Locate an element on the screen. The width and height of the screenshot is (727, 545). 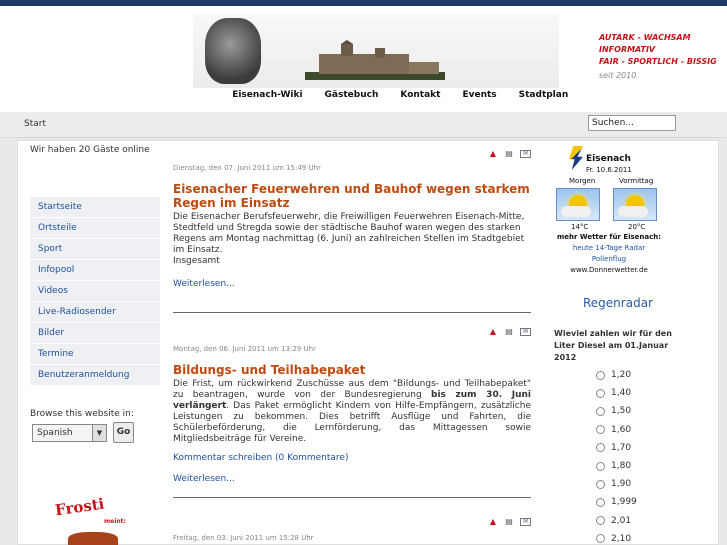
poll-option: 1,70 is located at coordinates (616, 448).